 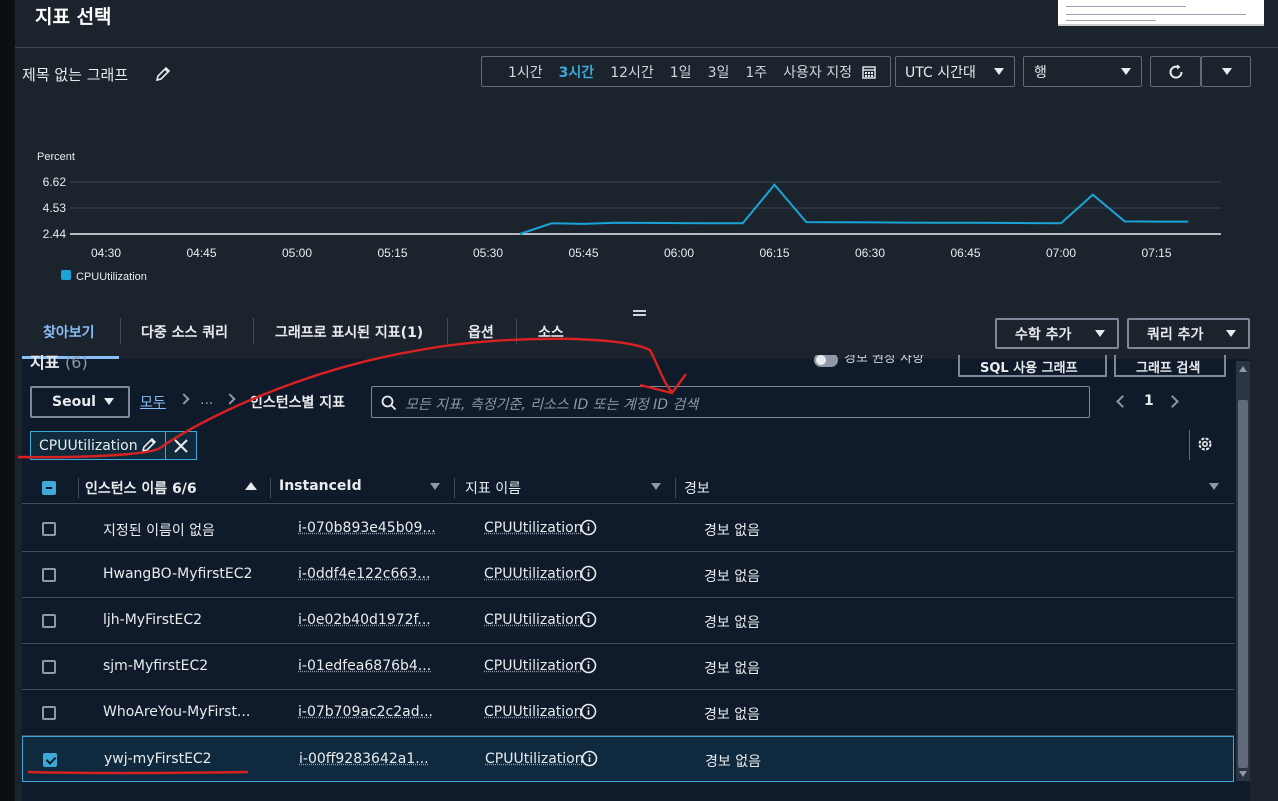 I want to click on view-type-select: 행, so click(x=1082, y=71).